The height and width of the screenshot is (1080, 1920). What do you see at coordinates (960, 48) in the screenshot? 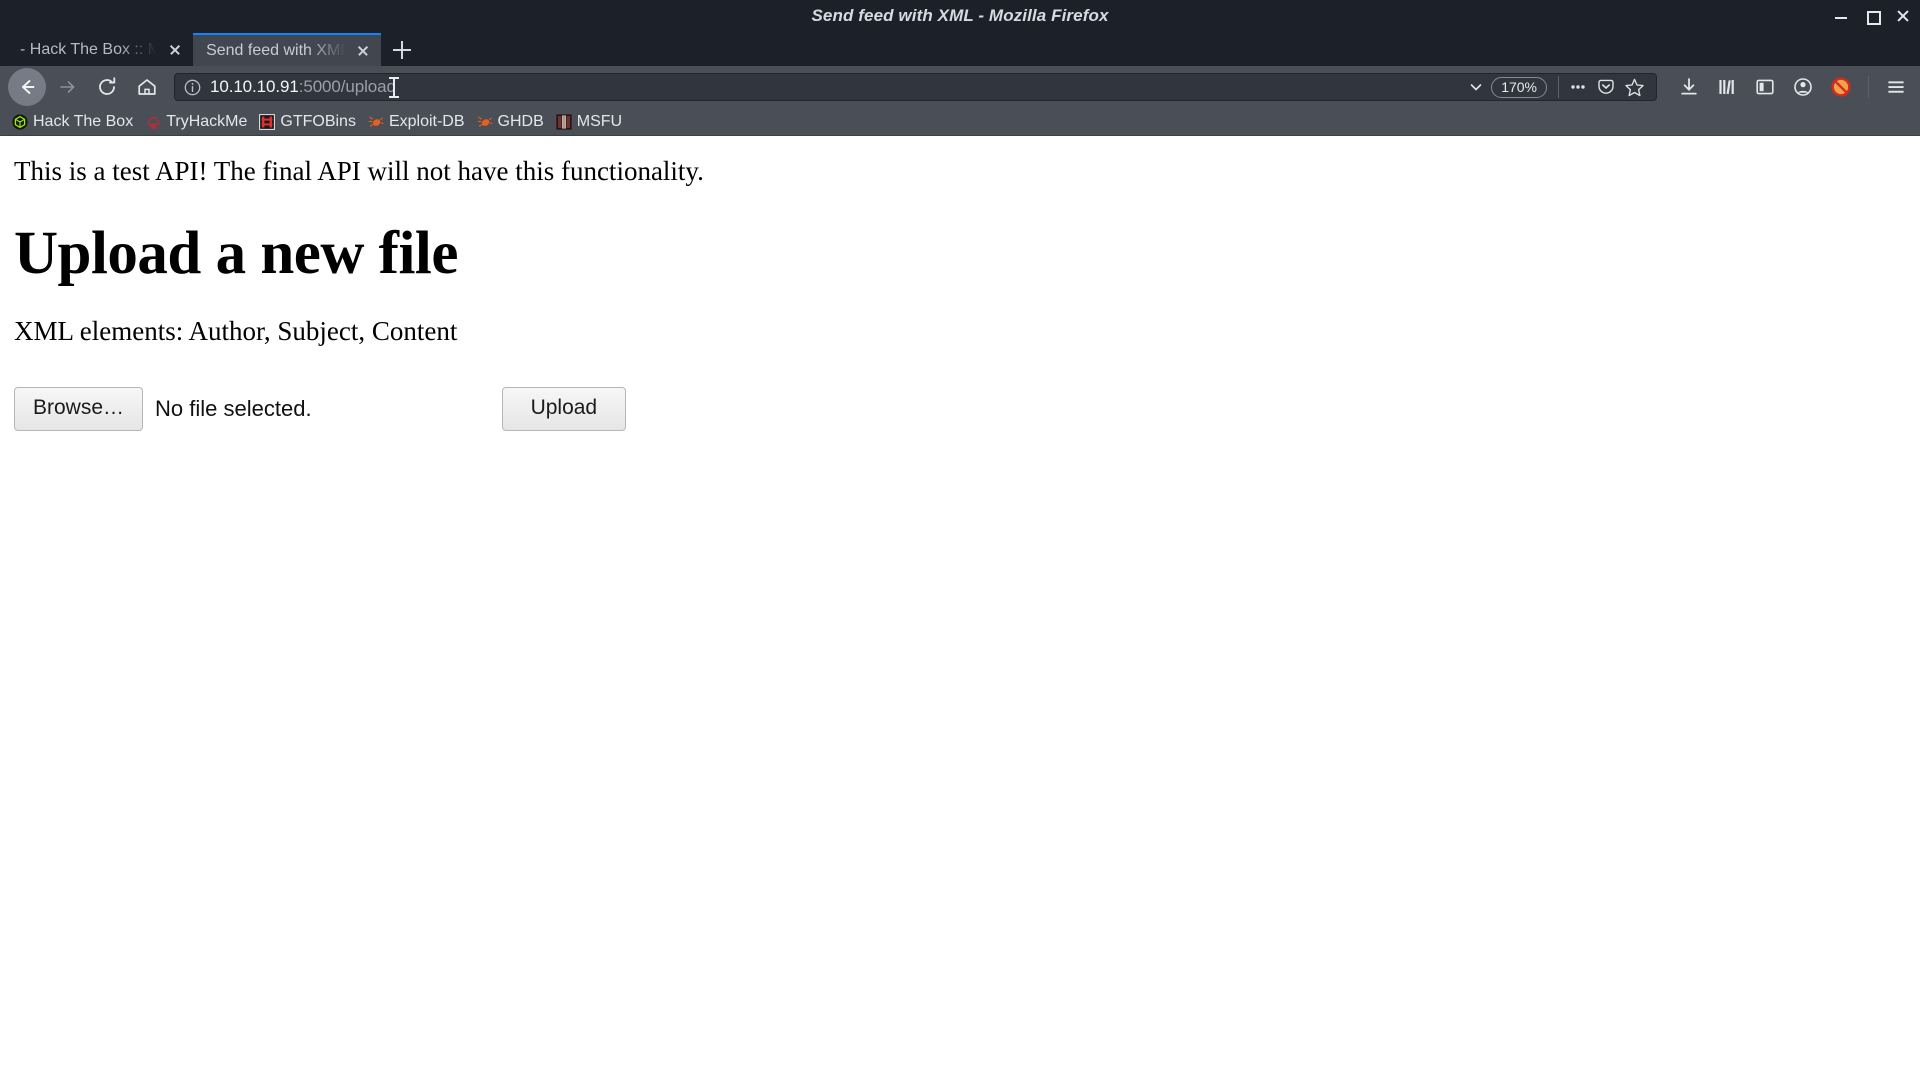
I see `tab-strip: - Hack The Box :: M Send feed with XML` at bounding box center [960, 48].